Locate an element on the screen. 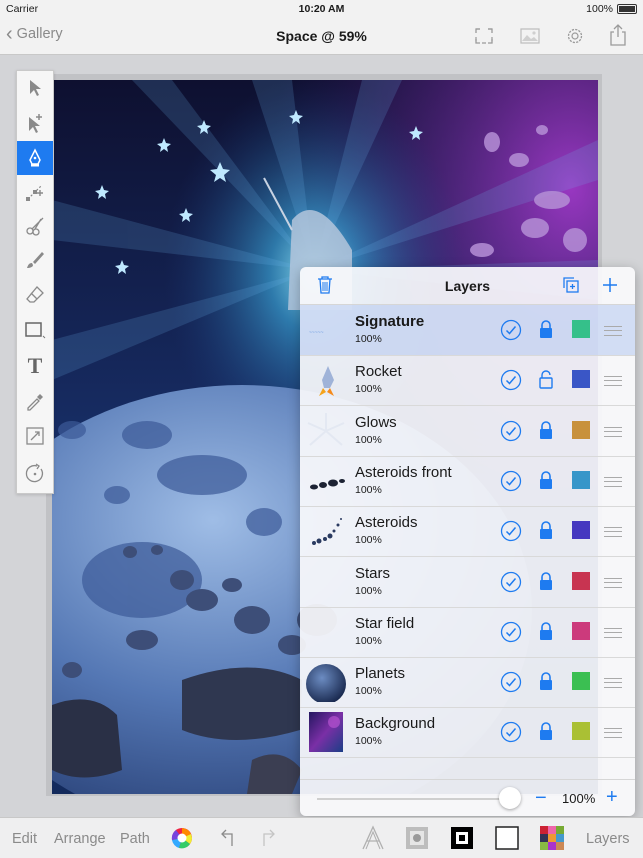 The width and height of the screenshot is (643, 858). layer-thumbnail is located at coordinates (326, 632).